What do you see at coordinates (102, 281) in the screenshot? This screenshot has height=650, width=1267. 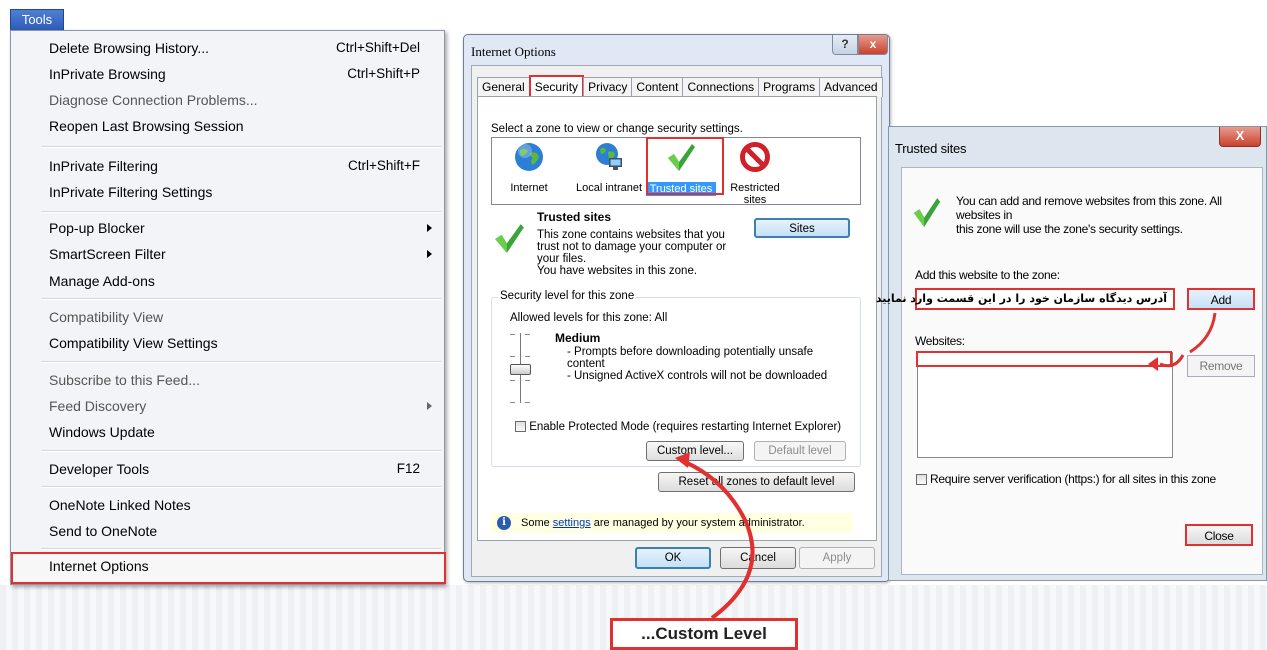 I see `menu-item-label: Manage Add-ons` at bounding box center [102, 281].